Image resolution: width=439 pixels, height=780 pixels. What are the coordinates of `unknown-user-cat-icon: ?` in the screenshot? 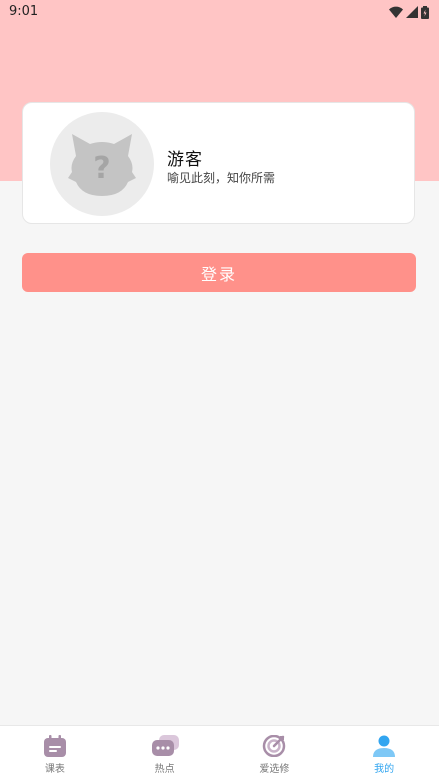 It's located at (102, 165).